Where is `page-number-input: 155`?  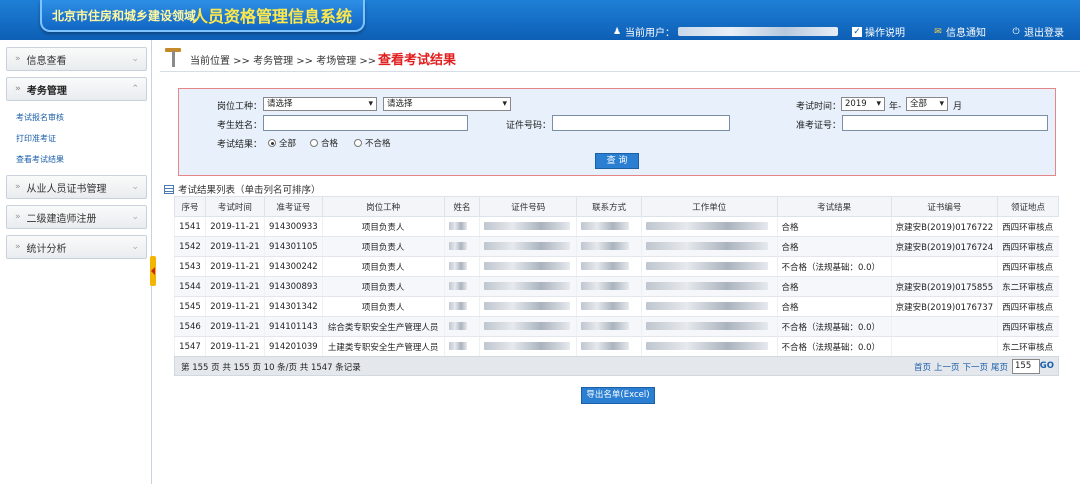
page-number-input: 155 is located at coordinates (1026, 366).